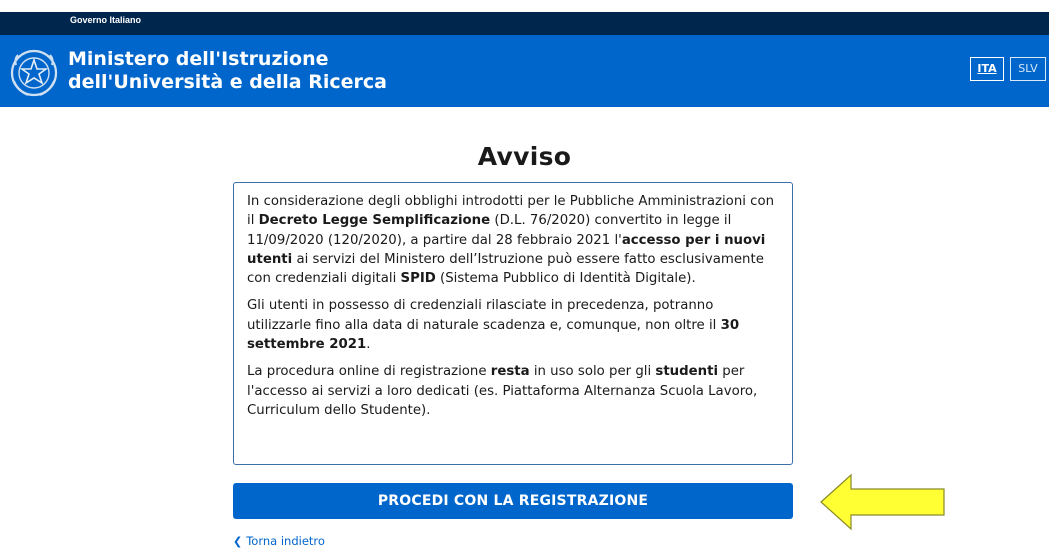  Describe the element at coordinates (105, 20) in the screenshot. I see `government-label: Governo Italiano` at that location.